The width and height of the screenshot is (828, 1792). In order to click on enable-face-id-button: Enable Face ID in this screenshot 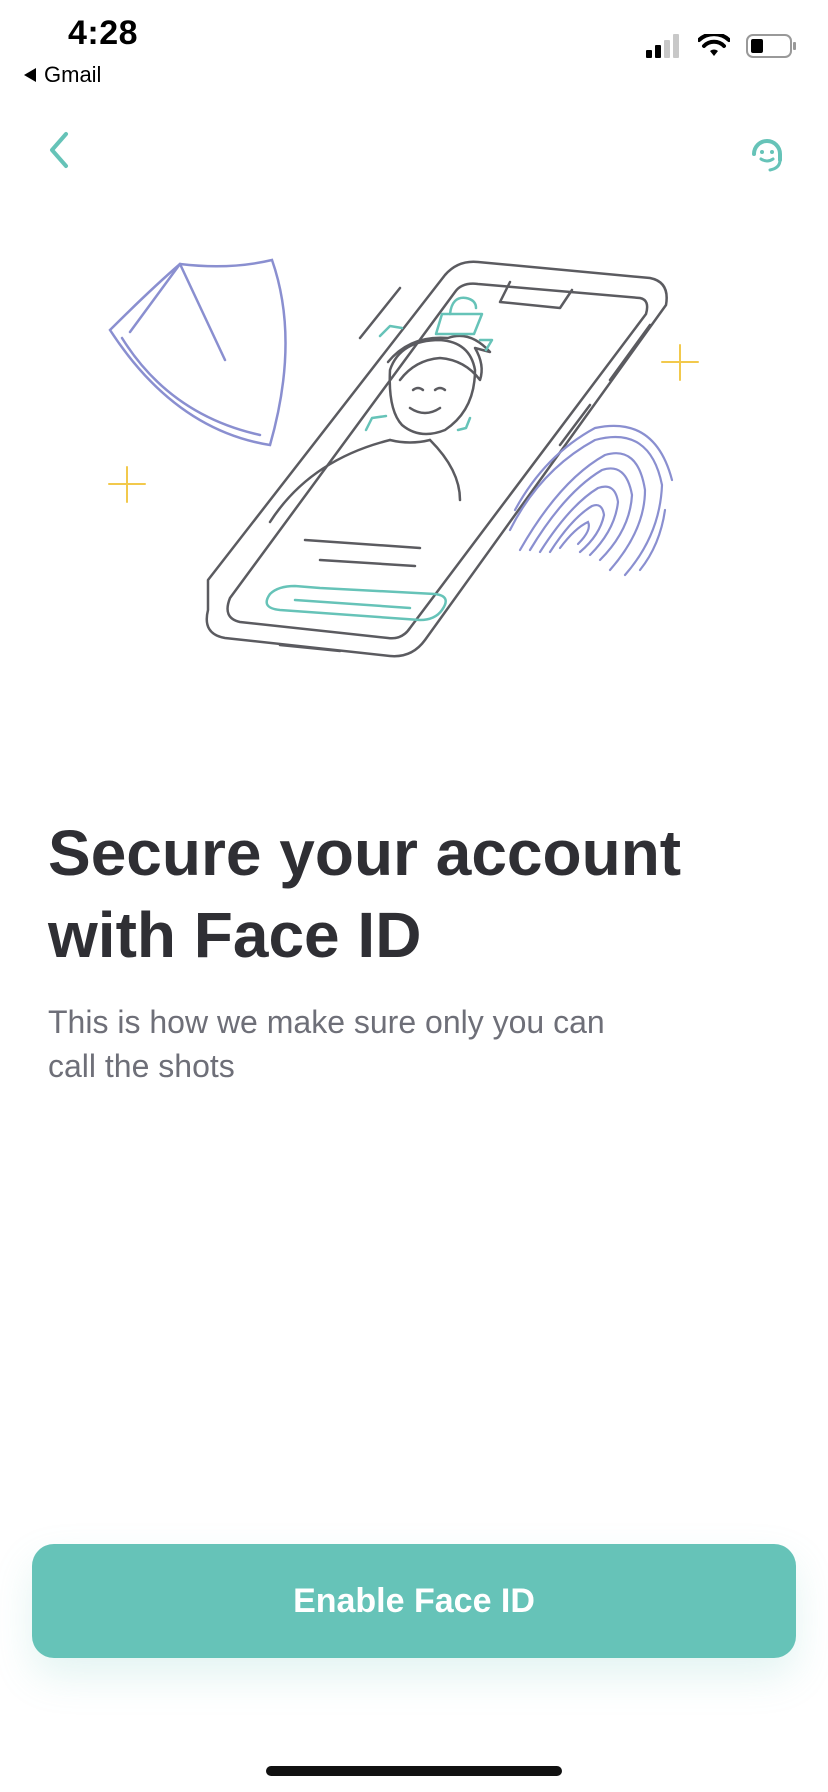, I will do `click(414, 1601)`.